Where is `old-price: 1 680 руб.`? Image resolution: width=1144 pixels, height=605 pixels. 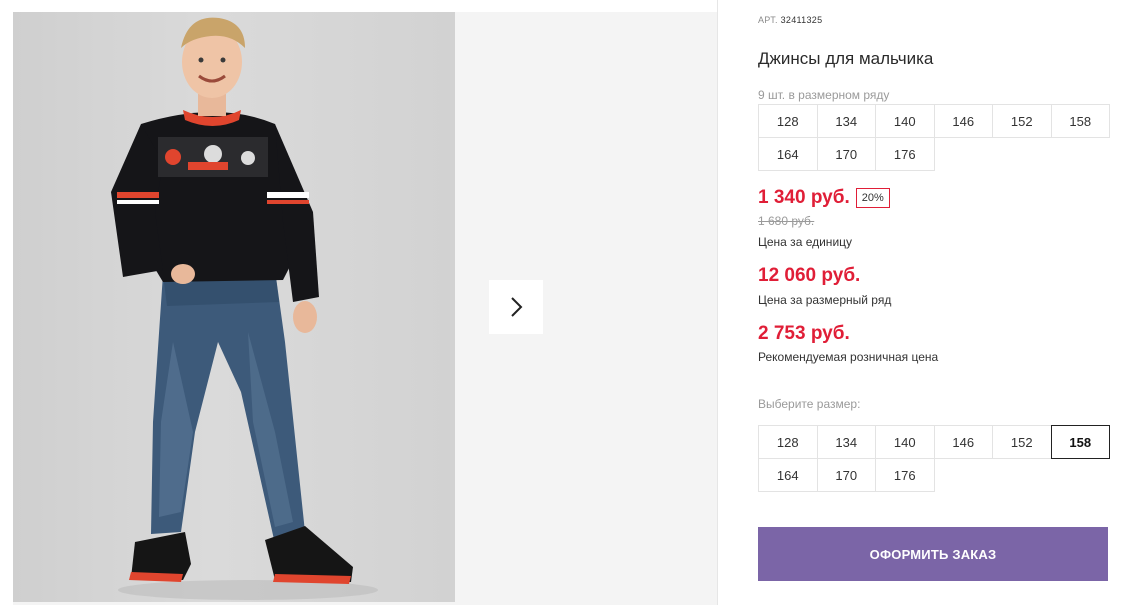 old-price: 1 680 руб. is located at coordinates (786, 221).